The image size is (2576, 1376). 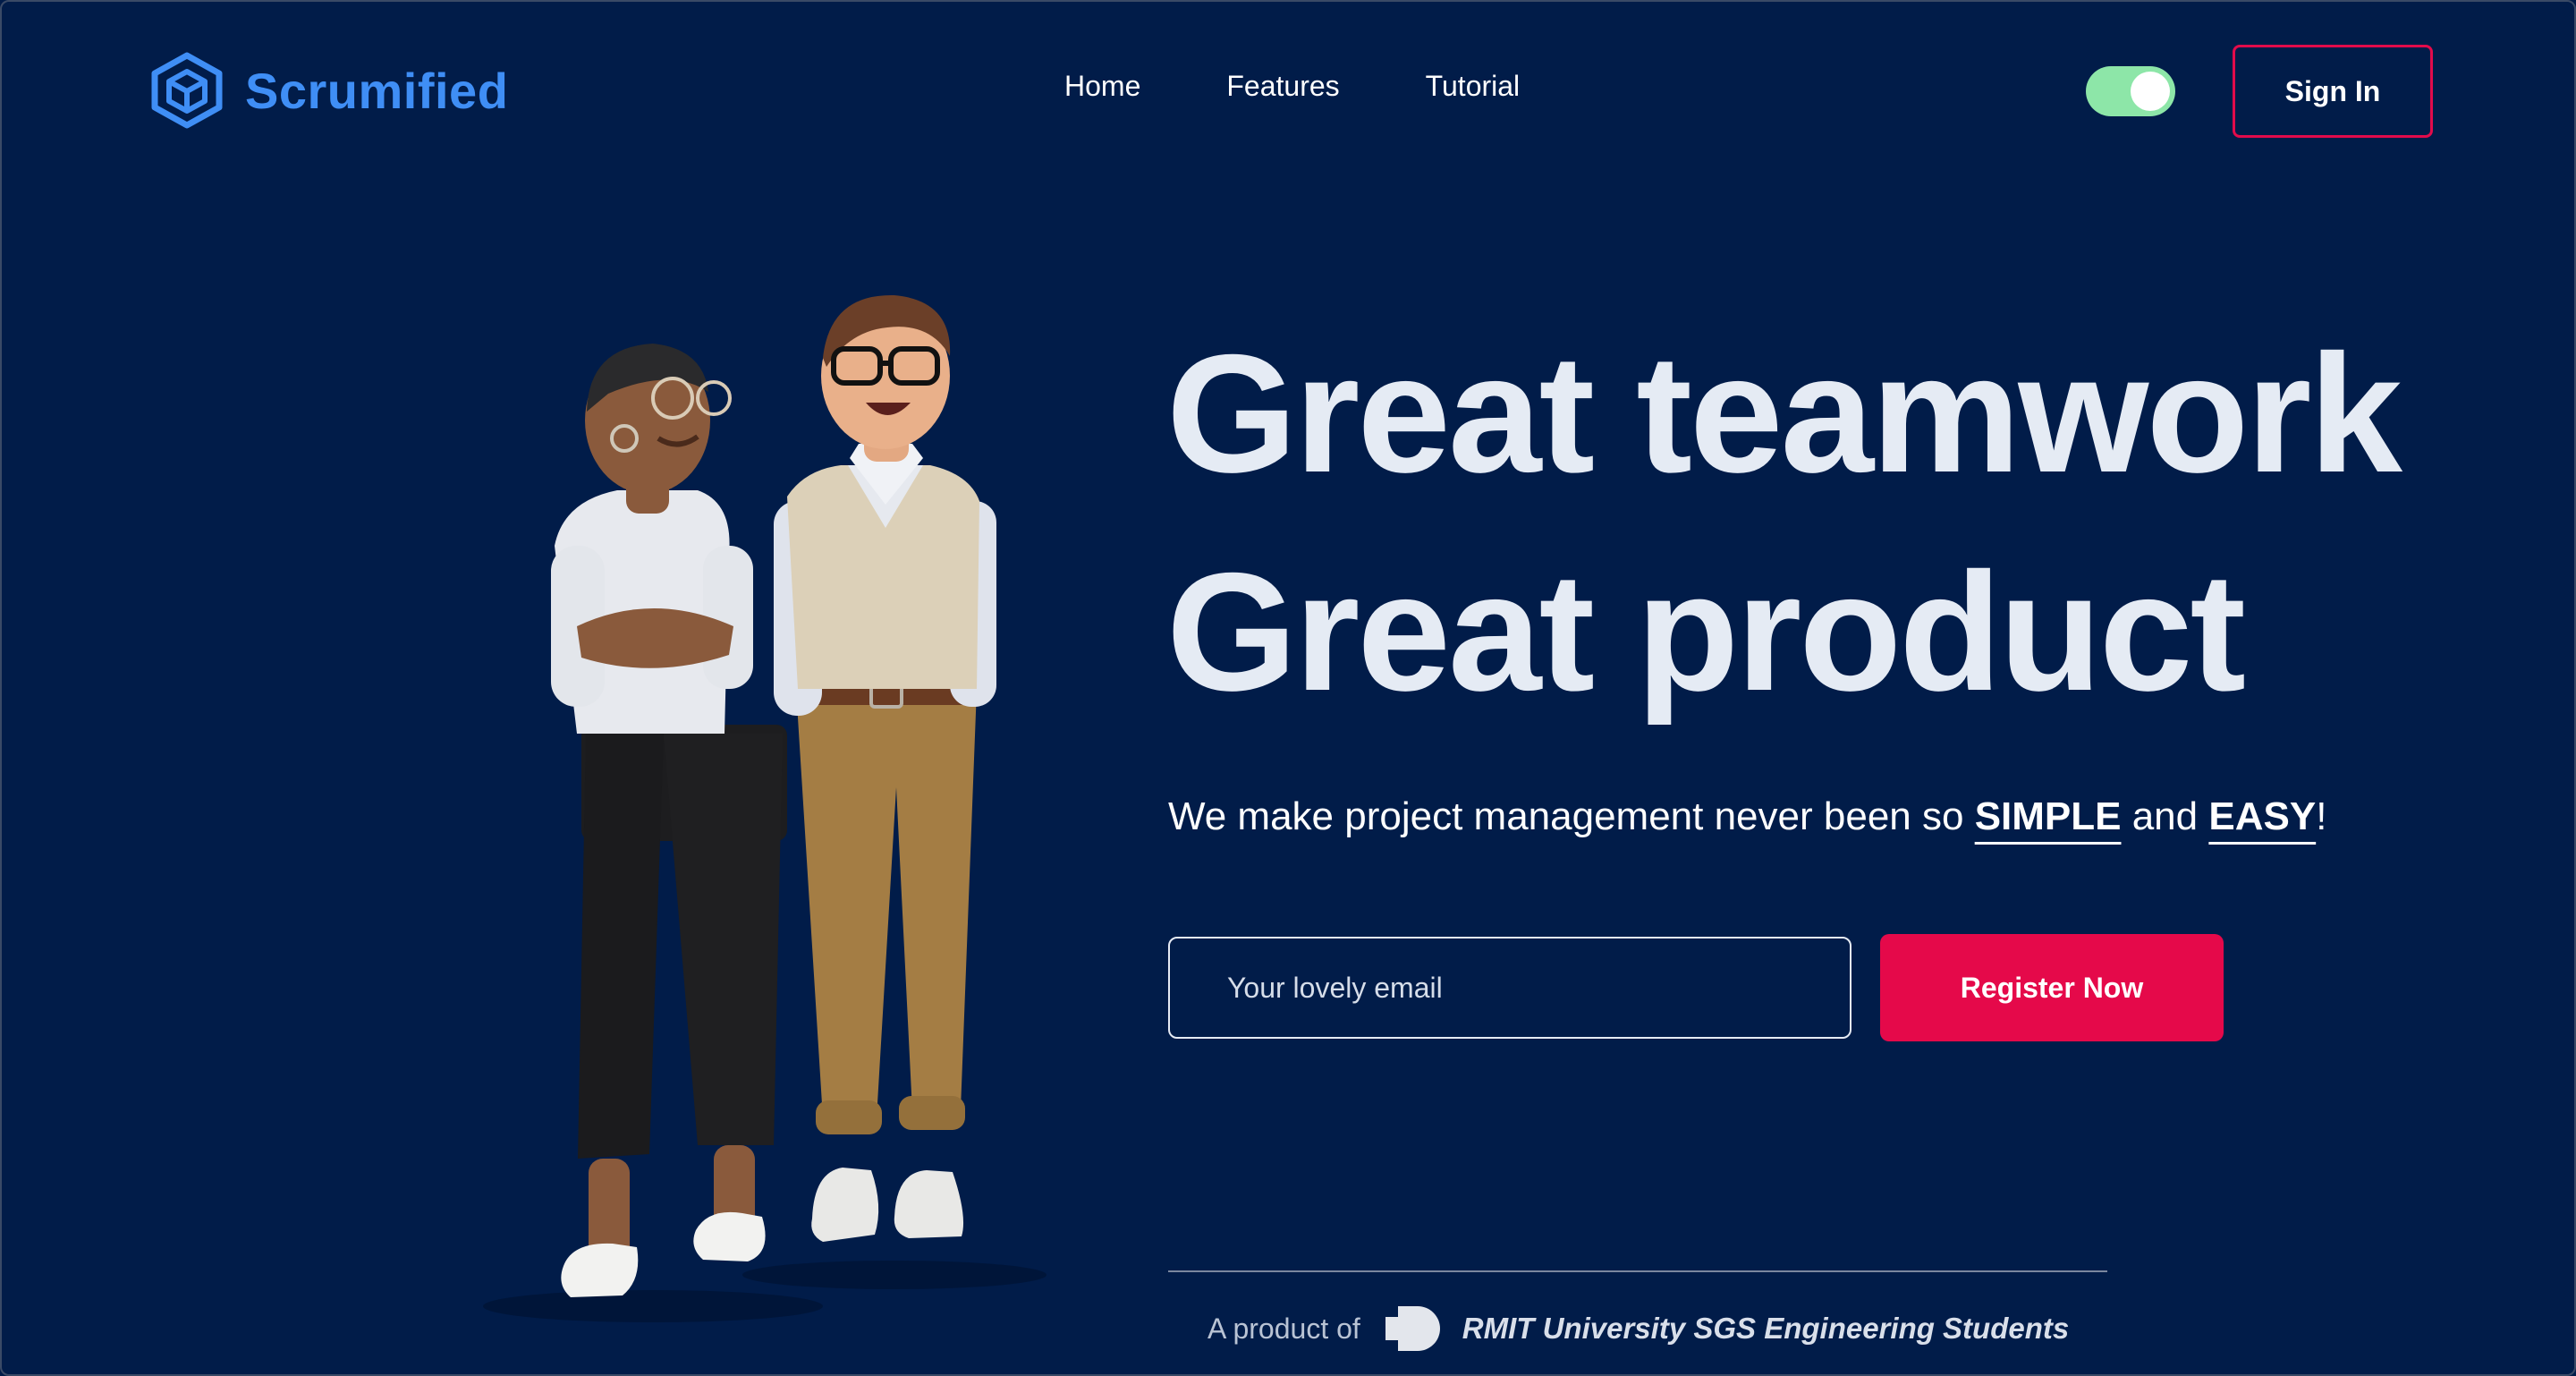 I want to click on main-nav: Home Features Tutorial, so click(x=1292, y=87).